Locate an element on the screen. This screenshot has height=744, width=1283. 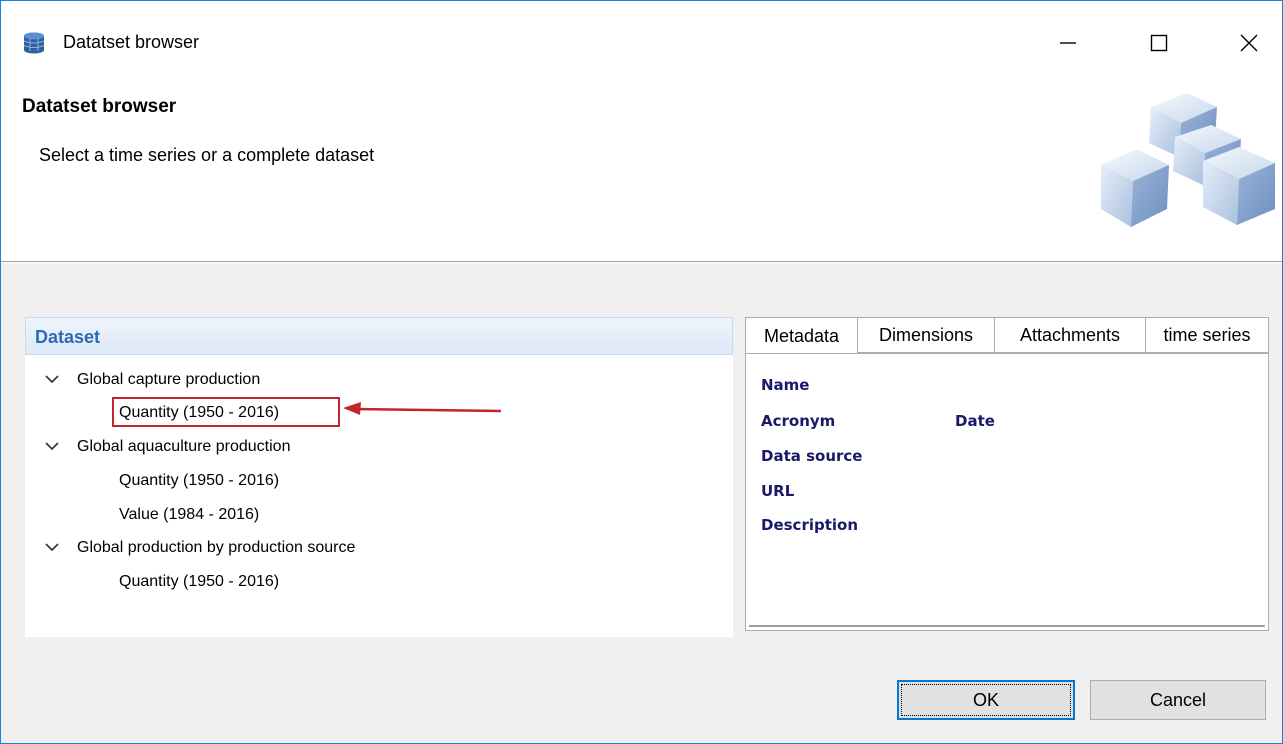
close-button is located at coordinates (1249, 43).